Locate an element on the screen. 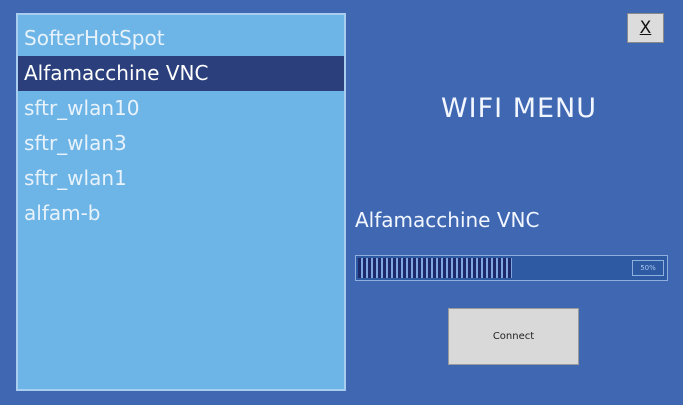  progress-percent-label: 50% is located at coordinates (648, 268).